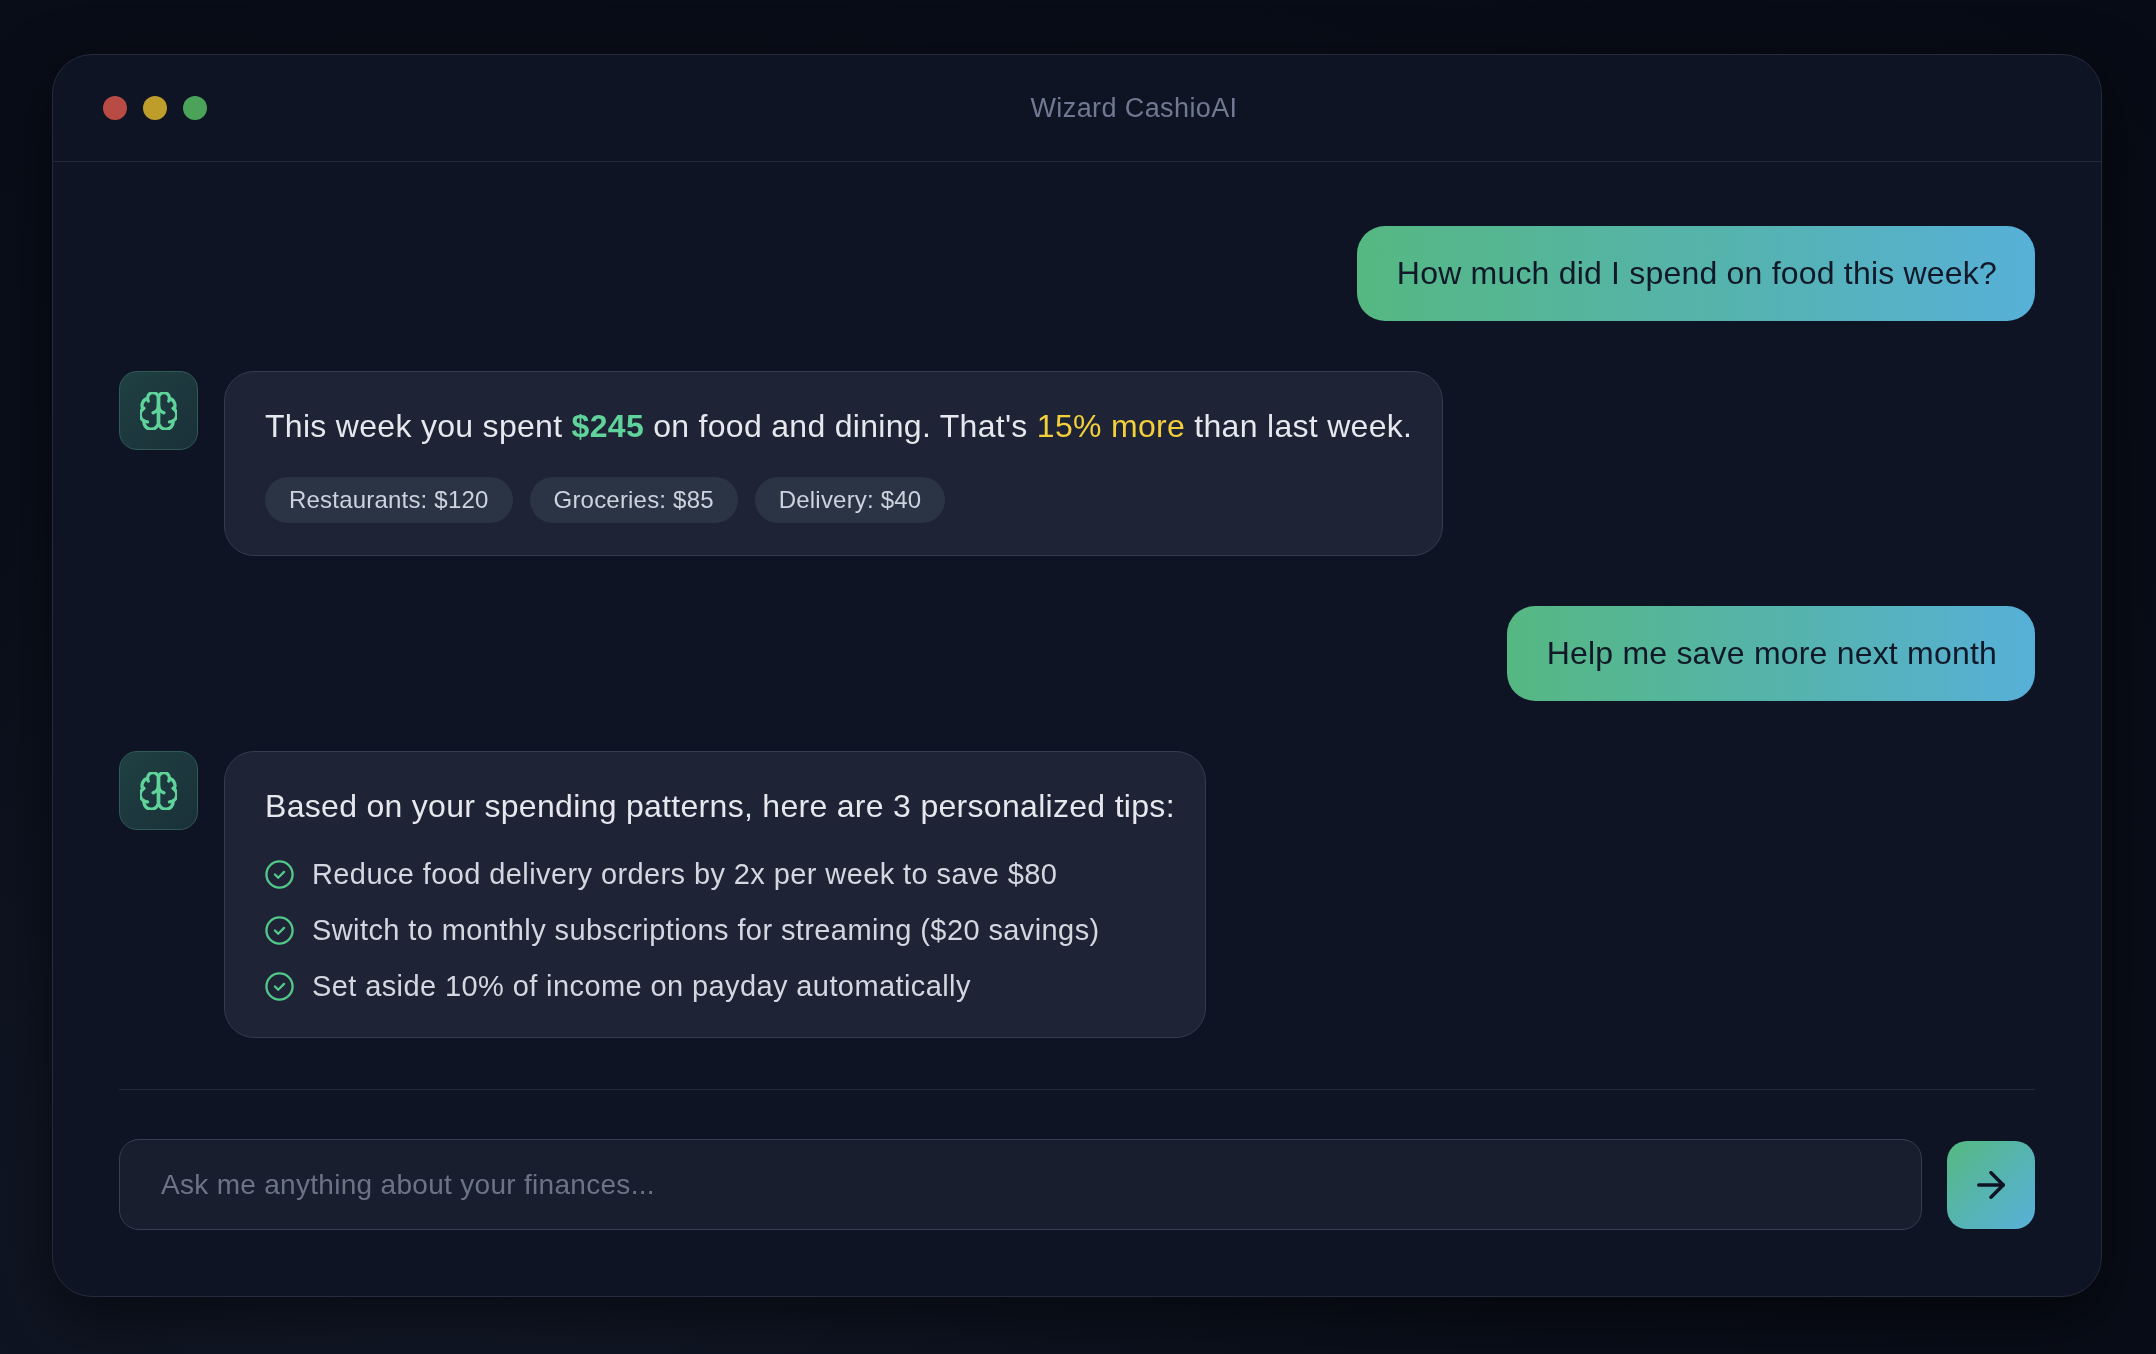 This screenshot has width=2156, height=1354. Describe the element at coordinates (115, 108) in the screenshot. I see `close-button` at that location.